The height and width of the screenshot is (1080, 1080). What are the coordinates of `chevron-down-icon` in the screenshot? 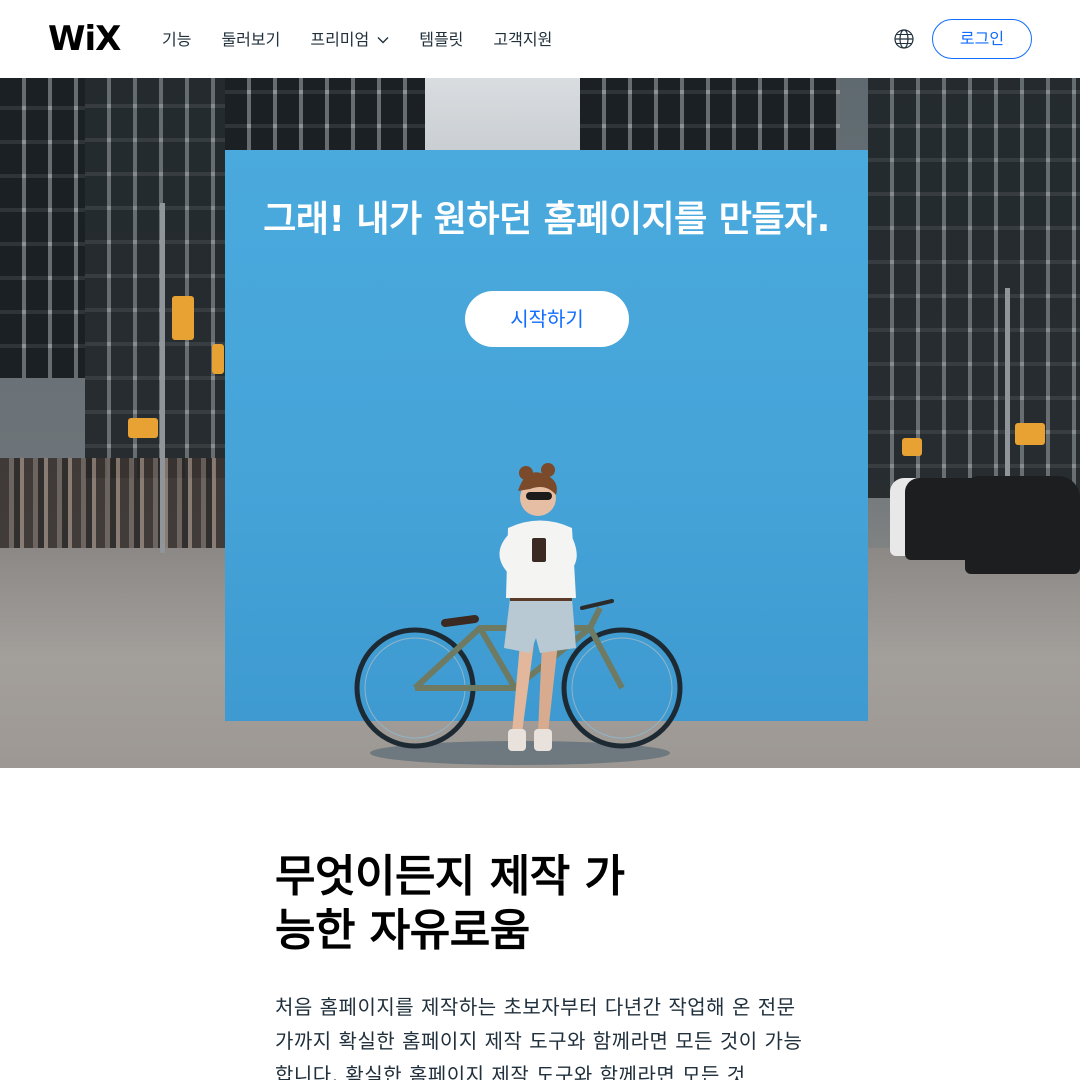 It's located at (383, 40).